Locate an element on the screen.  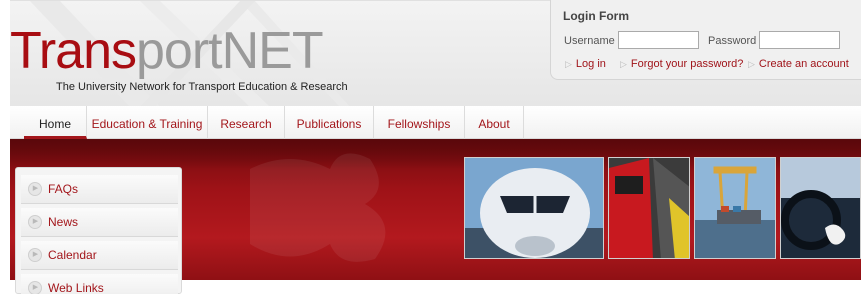
login-link: ▷ Log in is located at coordinates (585, 64).